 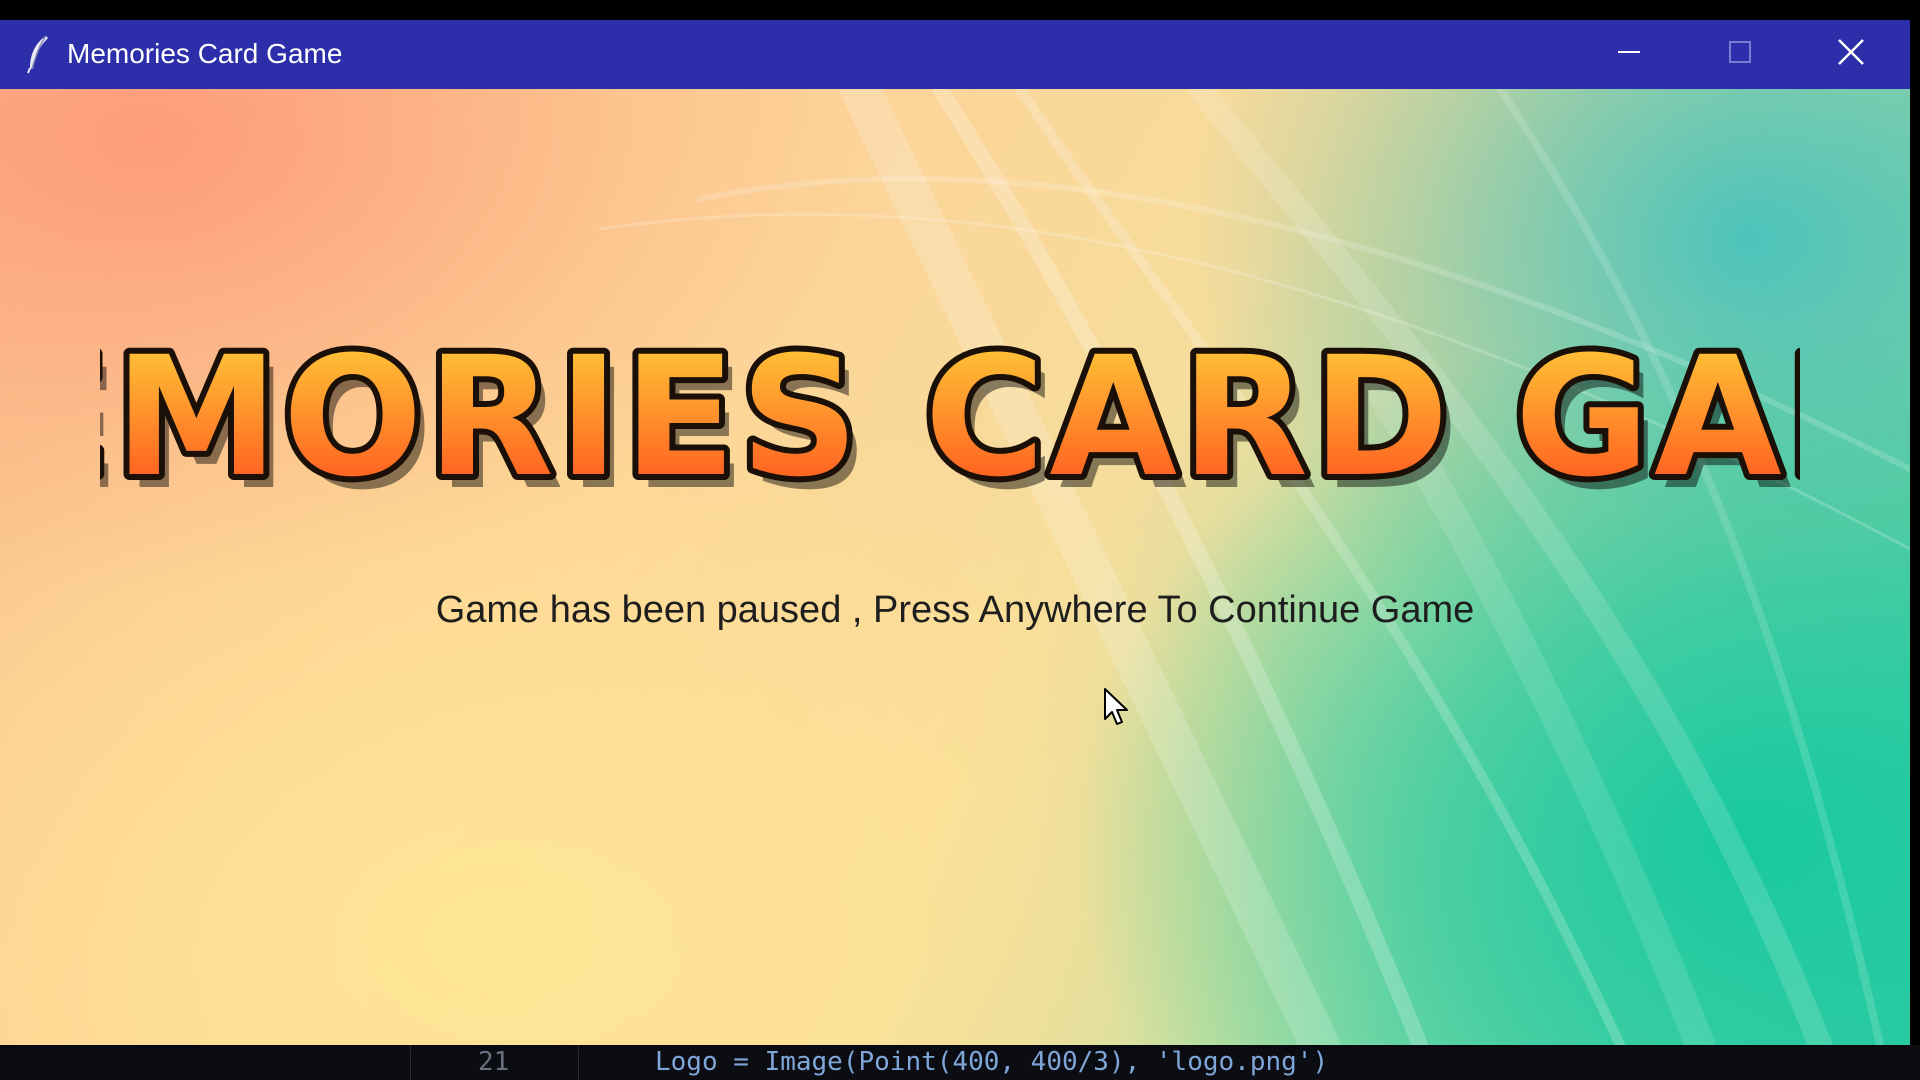 I want to click on close-button, so click(x=1851, y=54).